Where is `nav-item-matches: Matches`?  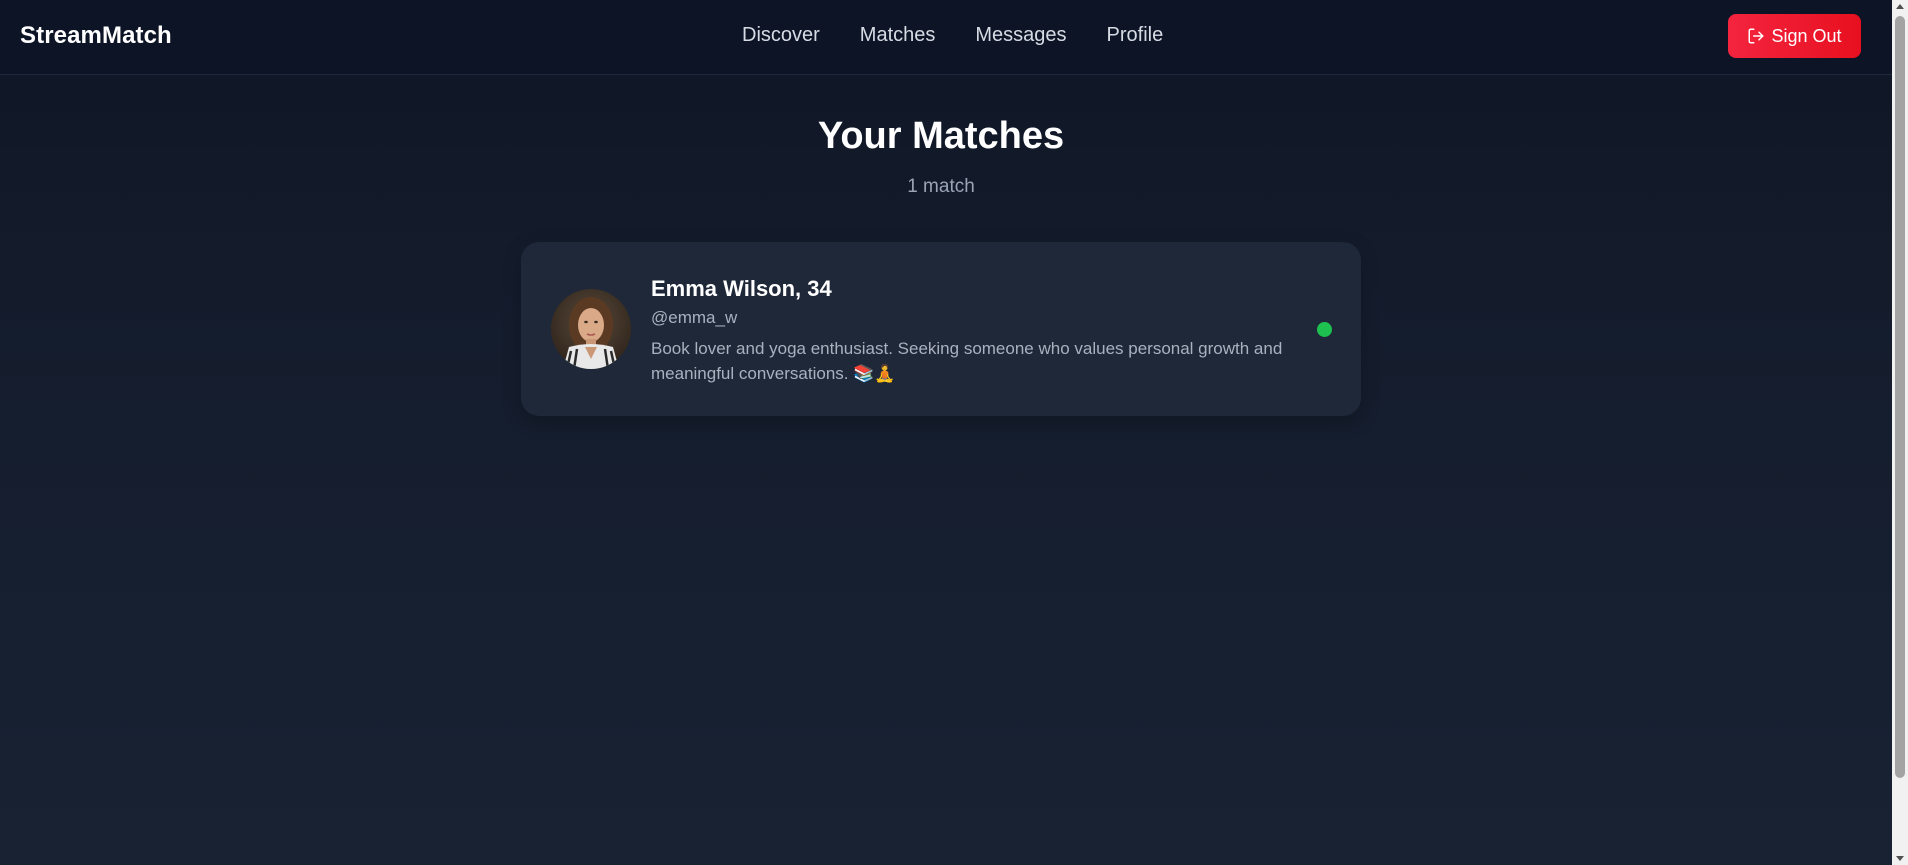
nav-item-matches: Matches is located at coordinates (898, 35).